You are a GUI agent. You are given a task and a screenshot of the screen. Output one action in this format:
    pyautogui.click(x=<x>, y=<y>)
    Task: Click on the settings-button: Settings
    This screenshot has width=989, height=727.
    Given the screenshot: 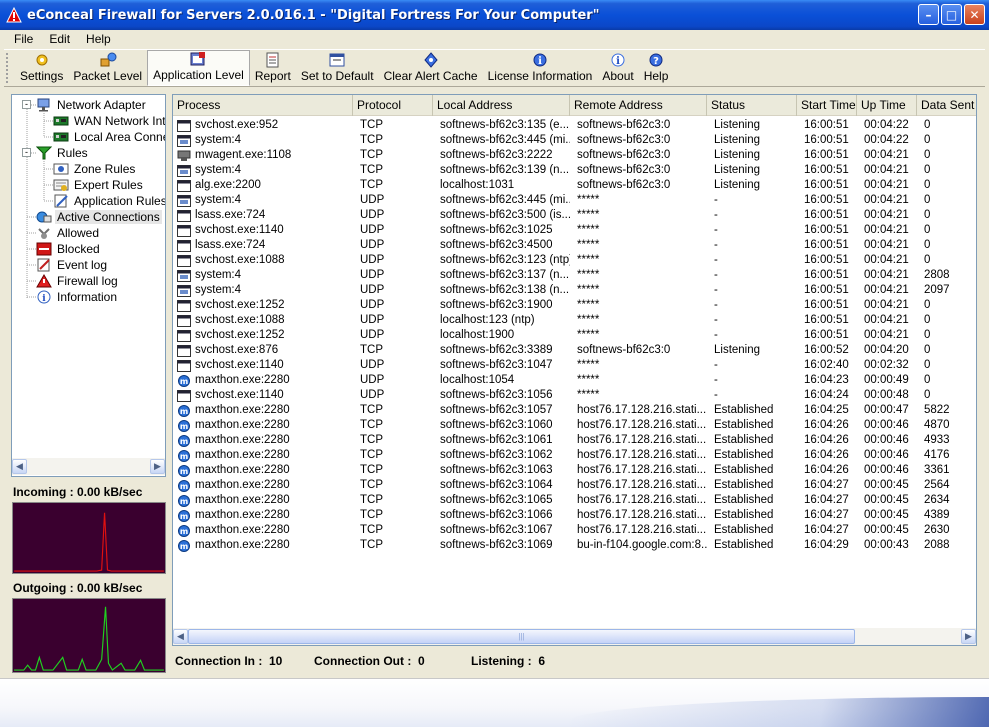 What is the action you would take?
    pyautogui.click(x=41, y=68)
    